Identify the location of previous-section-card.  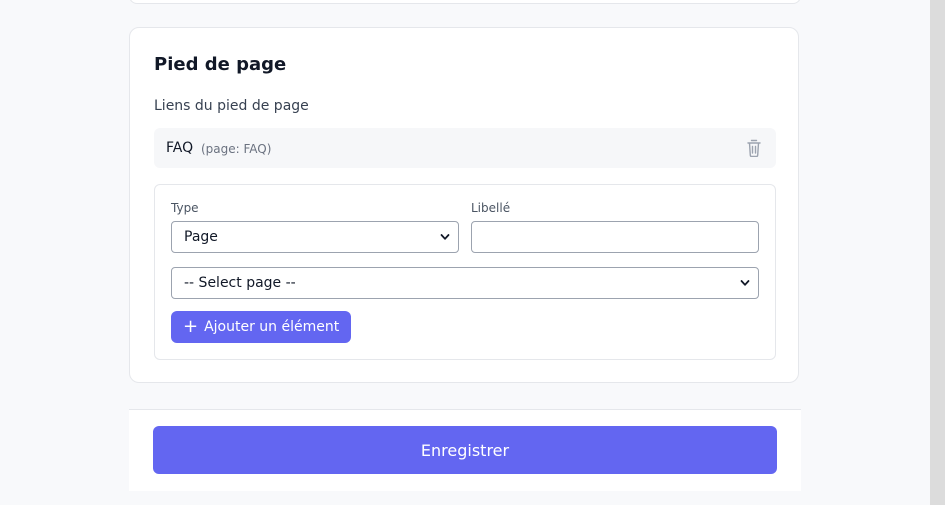
(465, 2).